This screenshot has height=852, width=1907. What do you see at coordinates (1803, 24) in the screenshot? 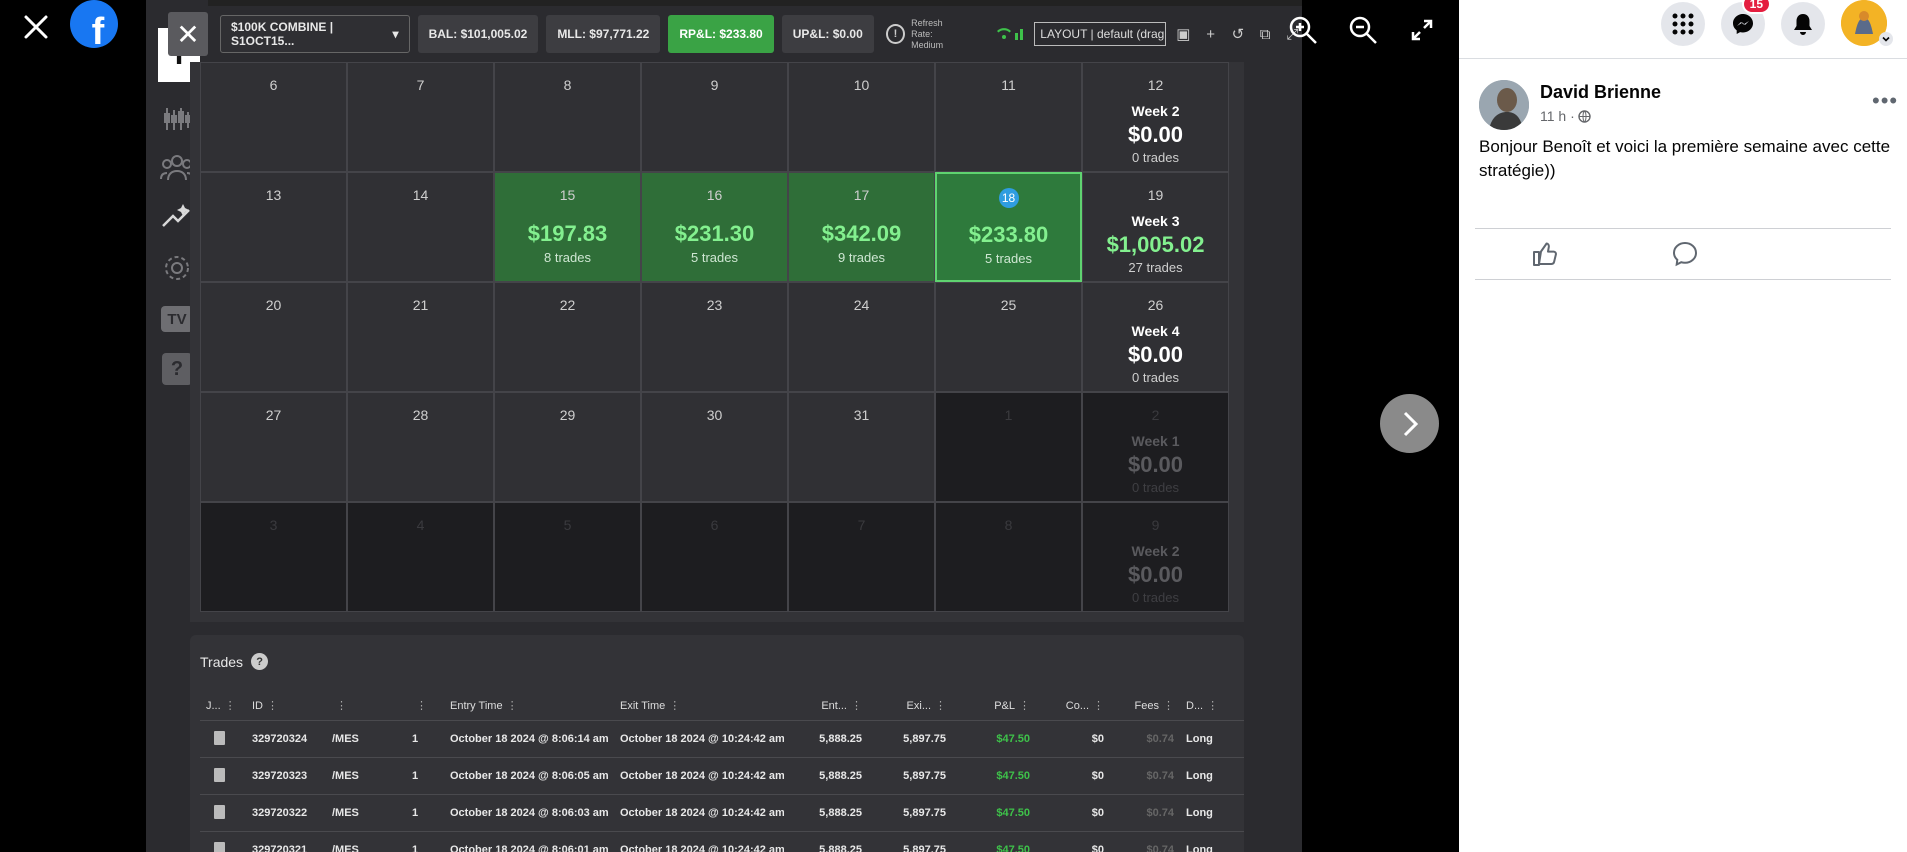
I see `notifications-button` at bounding box center [1803, 24].